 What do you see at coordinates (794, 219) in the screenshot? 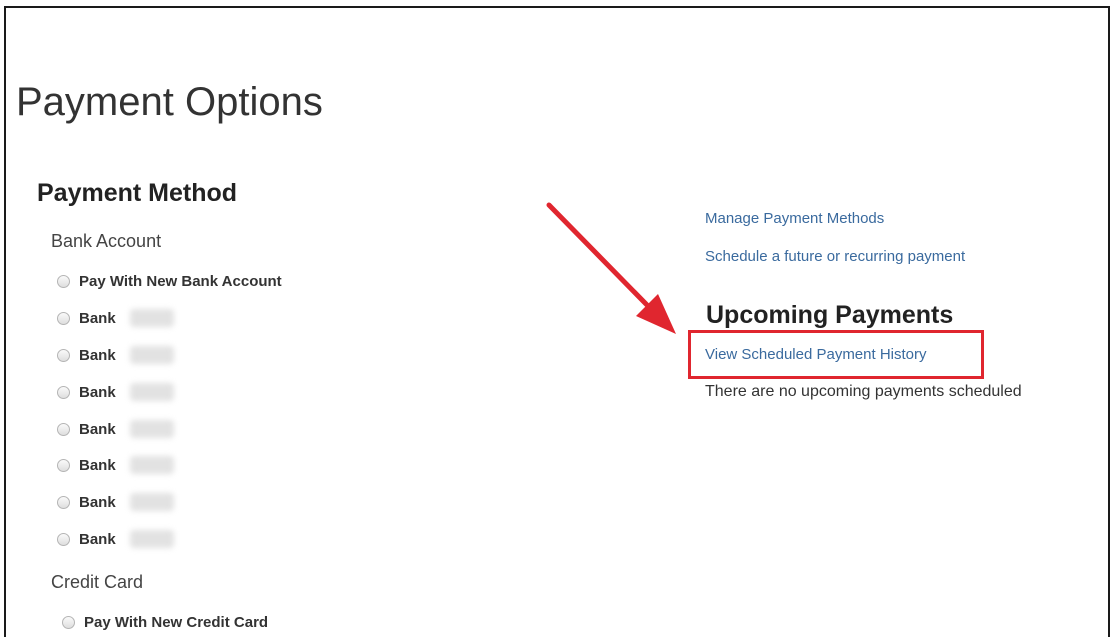
I see `manage-payment-methods-link: Manage Payment Methods` at bounding box center [794, 219].